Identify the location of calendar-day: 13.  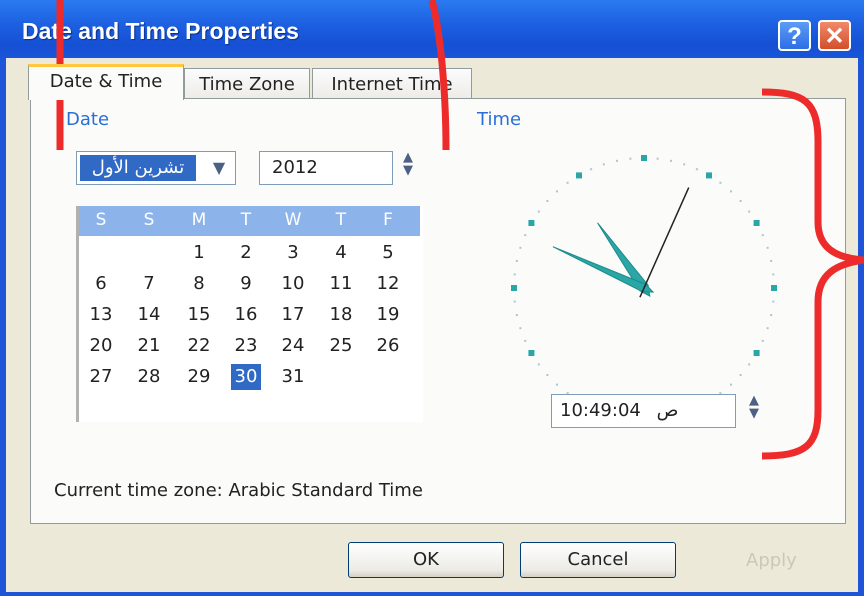
(101, 315).